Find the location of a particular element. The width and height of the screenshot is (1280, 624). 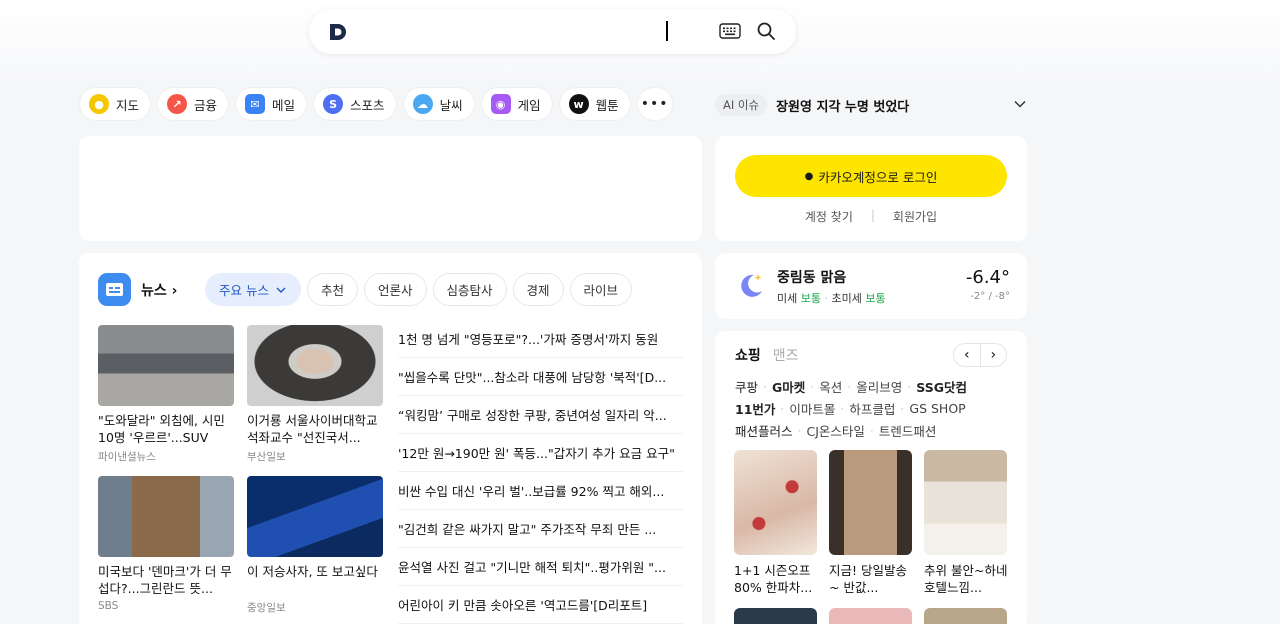

more-services-button: ••• is located at coordinates (654, 104).